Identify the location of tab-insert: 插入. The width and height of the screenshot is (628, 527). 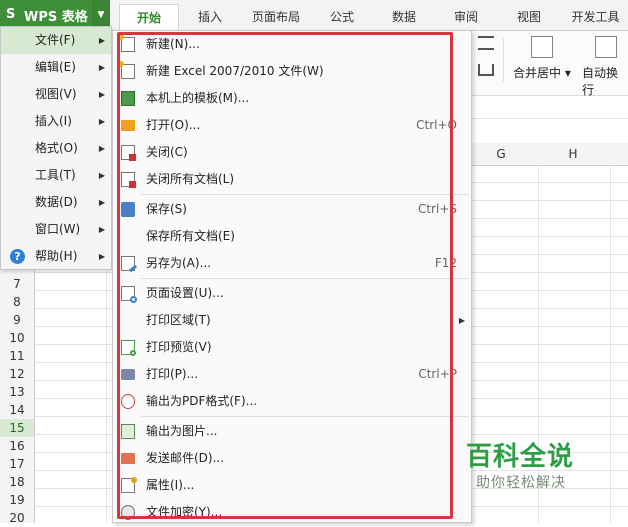
(210, 17).